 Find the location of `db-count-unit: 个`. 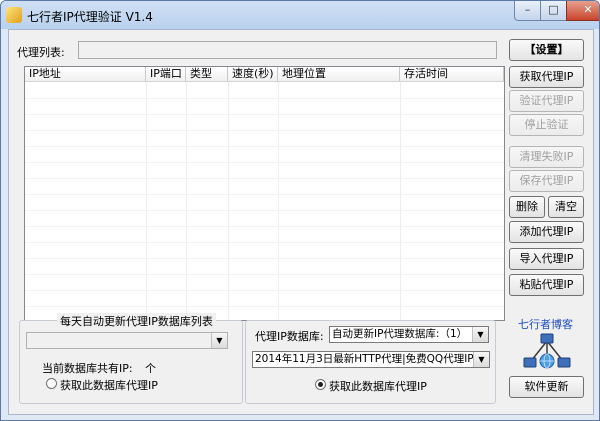

db-count-unit: 个 is located at coordinates (150, 368).